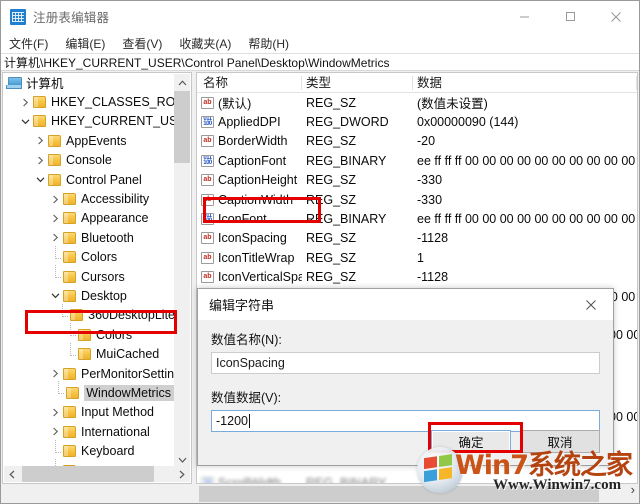 Image resolution: width=640 pixels, height=504 pixels. Describe the element at coordinates (405, 363) in the screenshot. I see `value-name-input: IconSpacing` at that location.